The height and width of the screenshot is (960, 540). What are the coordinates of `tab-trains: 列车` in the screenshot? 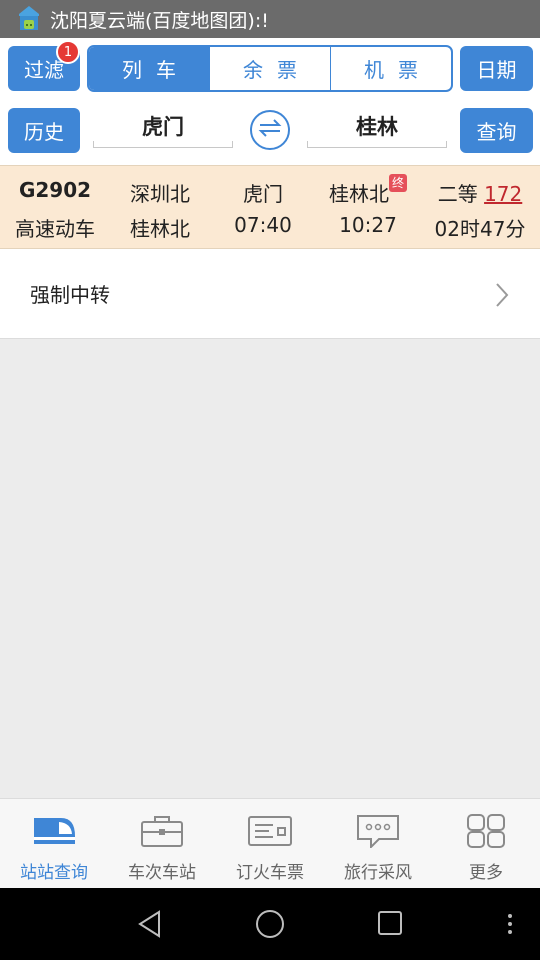 It's located at (149, 68).